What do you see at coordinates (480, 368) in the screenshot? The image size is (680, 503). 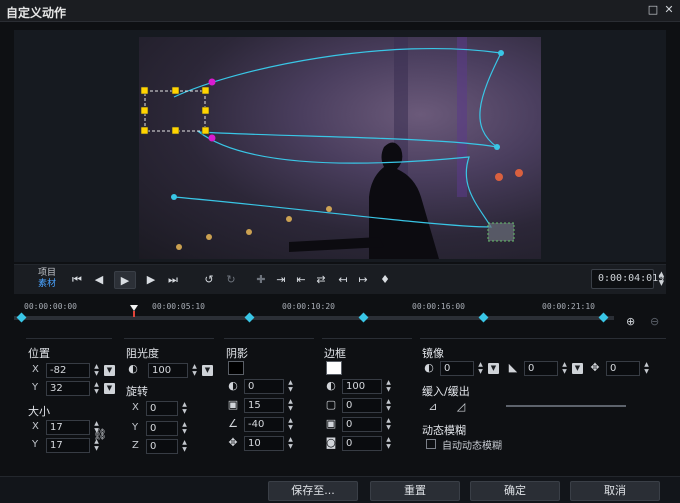 I see `mirror-opacity-spinner: ▲ ▼` at bounding box center [480, 368].